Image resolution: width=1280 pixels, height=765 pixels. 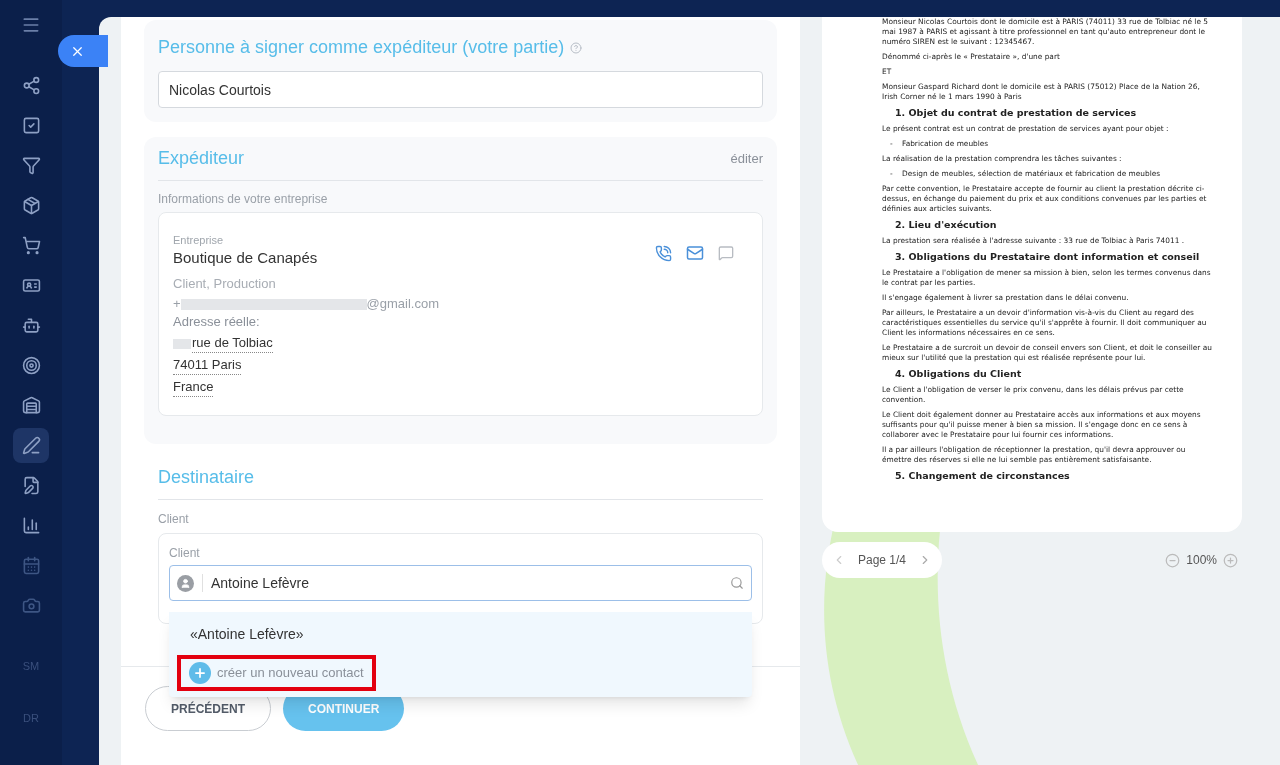 I want to click on address-line: rue de Tolbiac, so click(x=232, y=343).